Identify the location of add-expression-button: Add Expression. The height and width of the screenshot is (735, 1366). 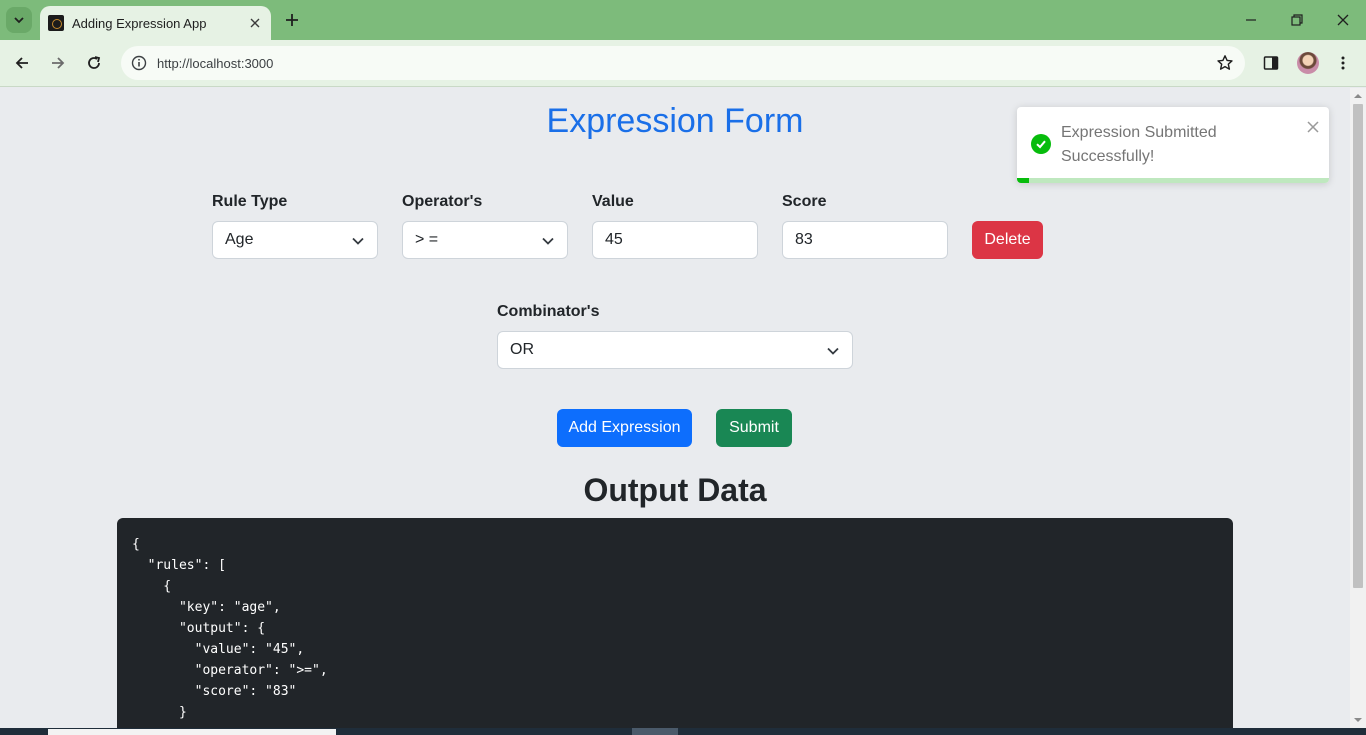
(624, 428).